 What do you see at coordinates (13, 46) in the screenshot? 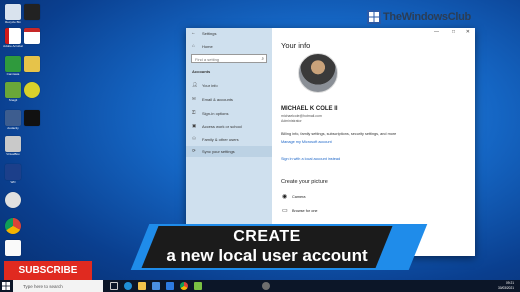
I see `desktop-icon-label: Adobe Acrobat` at bounding box center [13, 46].